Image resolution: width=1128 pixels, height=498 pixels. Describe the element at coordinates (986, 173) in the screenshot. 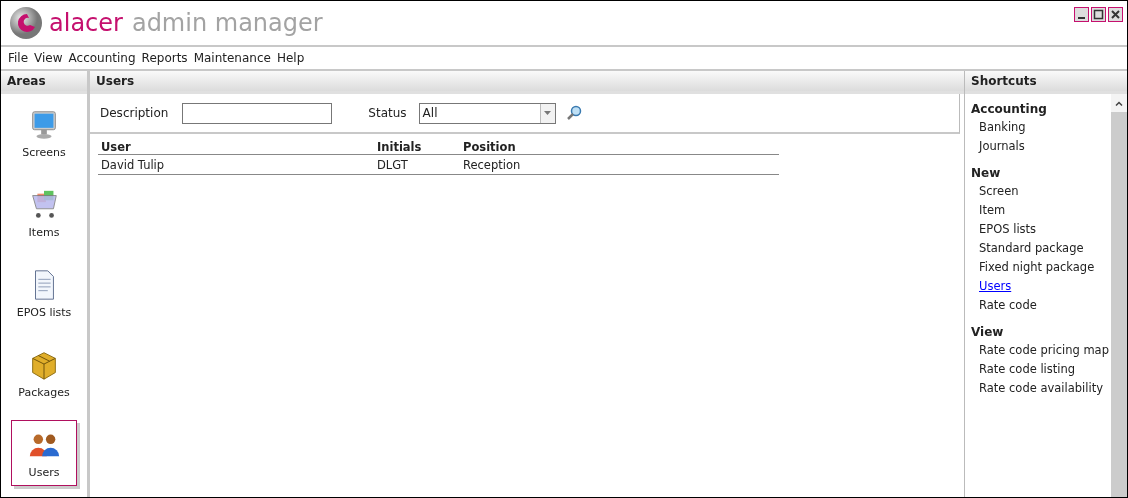

I see `shortcut-group-title: New` at that location.